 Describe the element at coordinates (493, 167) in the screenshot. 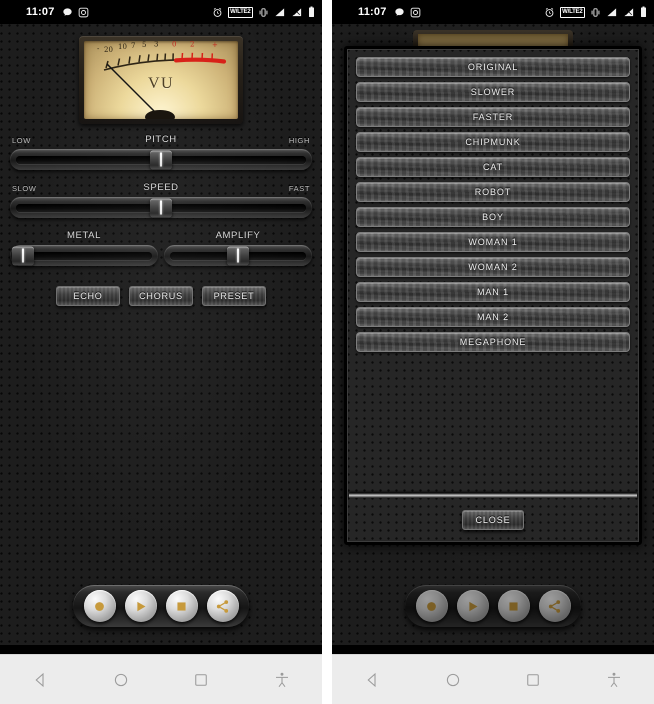

I see `preset-item-cat: CAT` at that location.